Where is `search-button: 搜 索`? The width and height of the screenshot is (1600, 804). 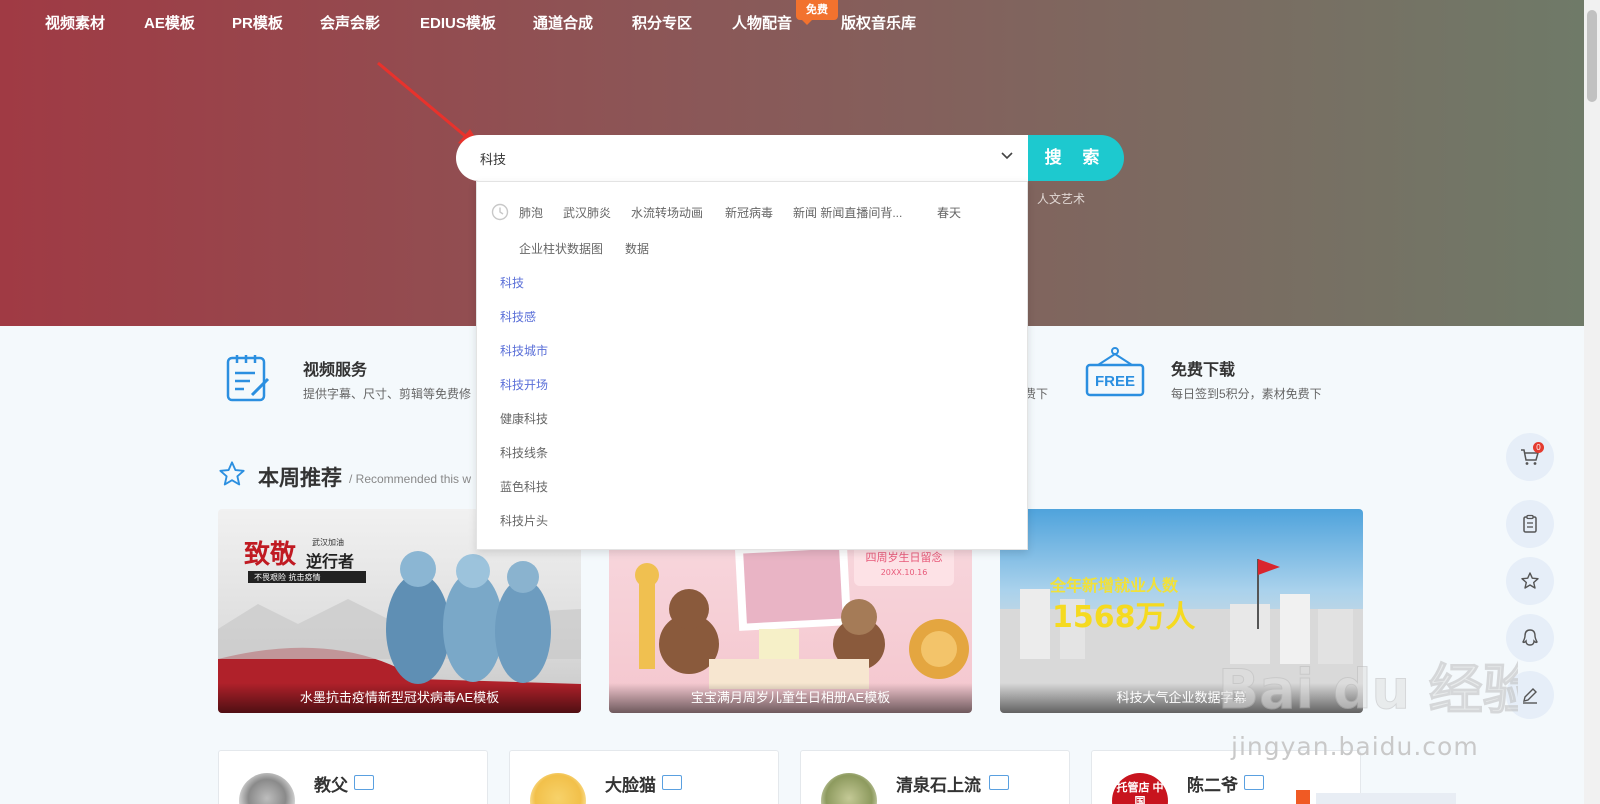
search-button: 搜 索 is located at coordinates (1076, 158).